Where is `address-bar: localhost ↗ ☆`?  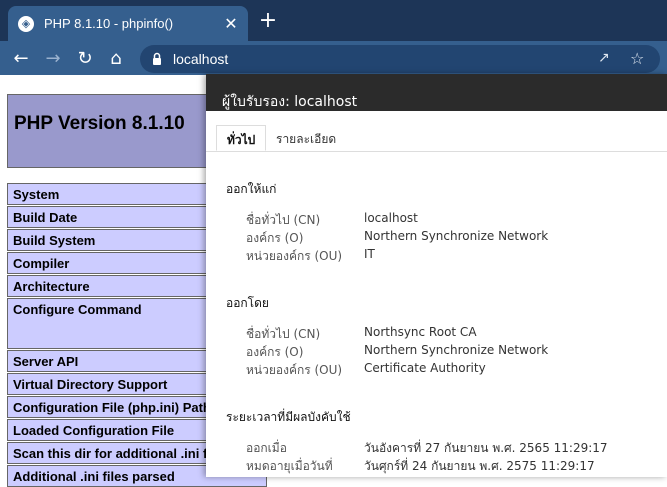
address-bar: localhost ↗ ☆ is located at coordinates (400, 59).